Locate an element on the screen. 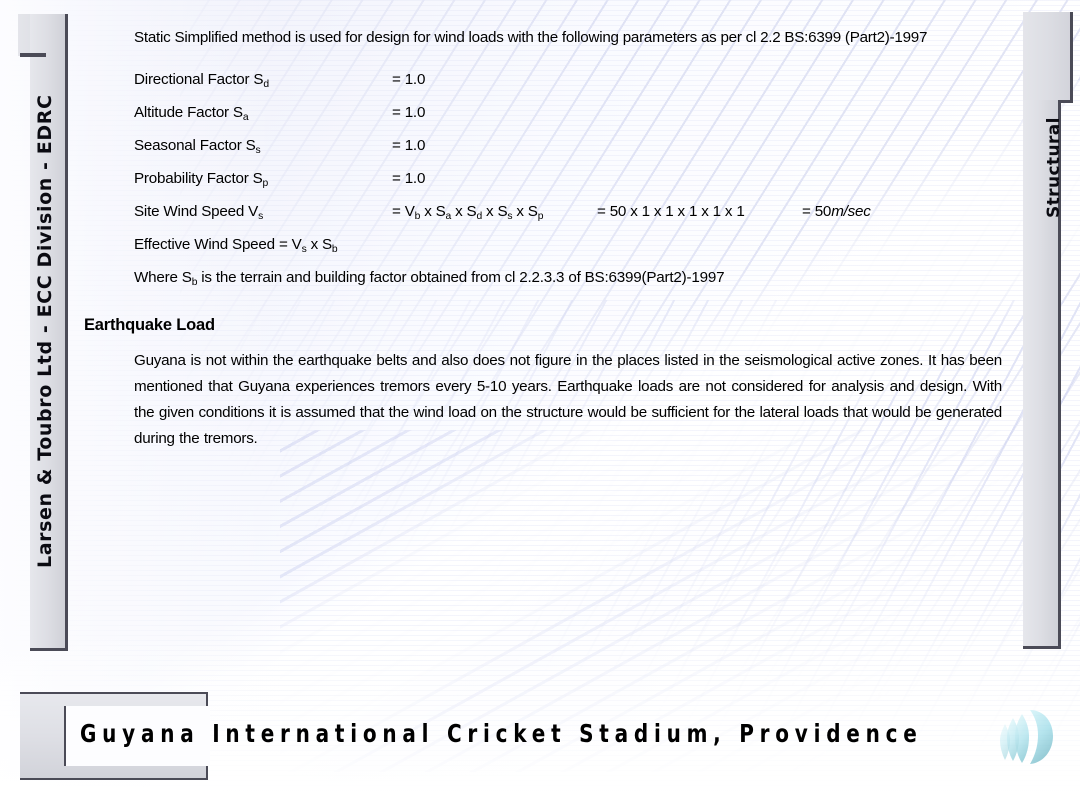 This screenshot has width=1080, height=792. result-value: = 50 is located at coordinates (817, 212).